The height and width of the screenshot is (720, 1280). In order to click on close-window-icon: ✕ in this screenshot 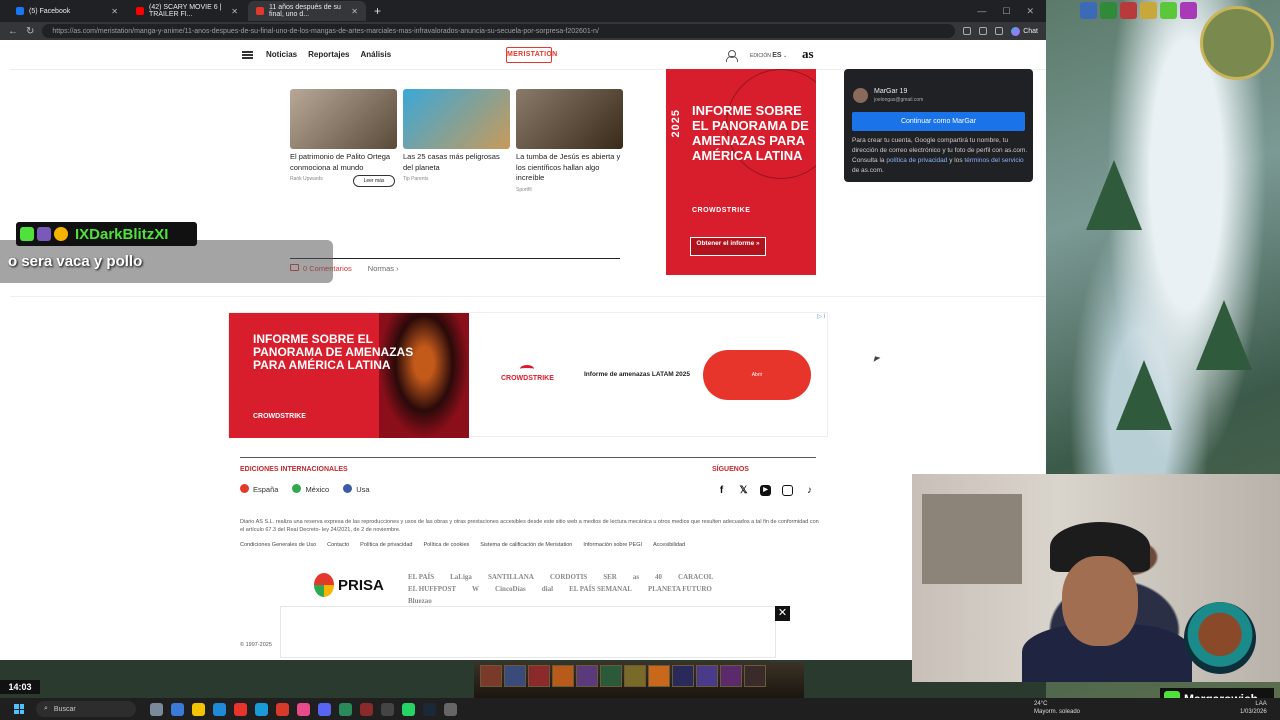, I will do `click(1030, 11)`.